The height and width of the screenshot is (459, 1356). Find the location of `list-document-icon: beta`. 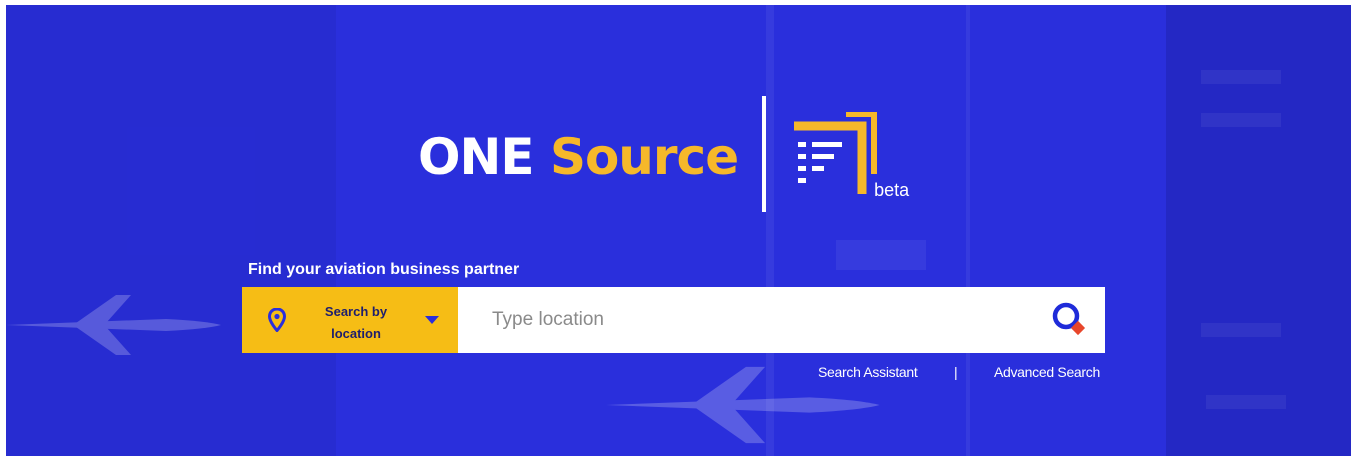

list-document-icon: beta is located at coordinates (857, 154).